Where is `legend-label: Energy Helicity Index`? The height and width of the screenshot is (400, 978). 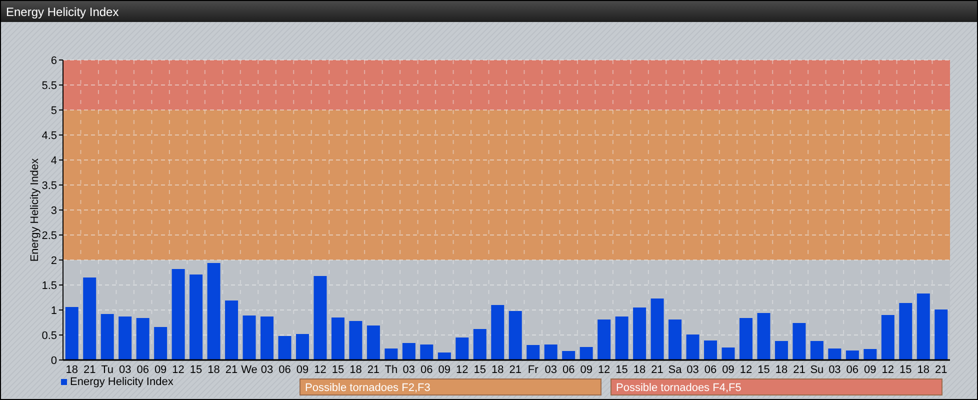
legend-label: Energy Helicity Index is located at coordinates (122, 382).